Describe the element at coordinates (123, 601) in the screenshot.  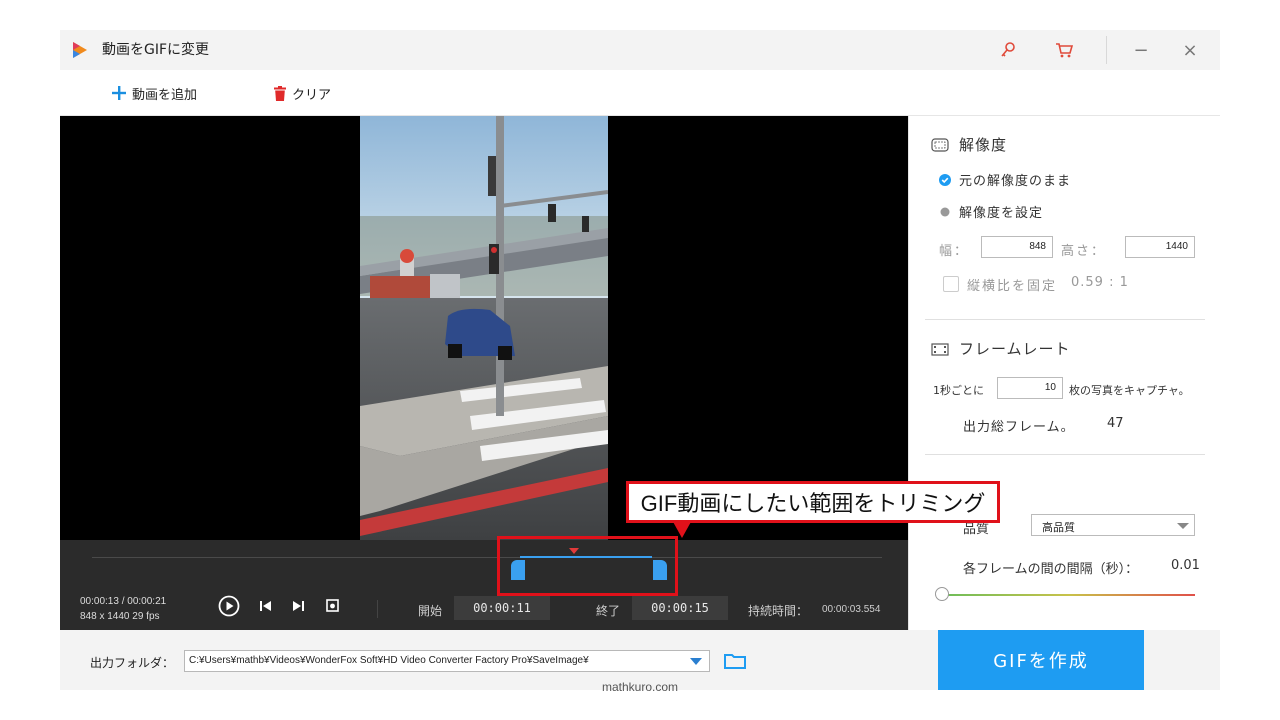
I see `current-time: 00:00:13 / 00:00:21` at that location.